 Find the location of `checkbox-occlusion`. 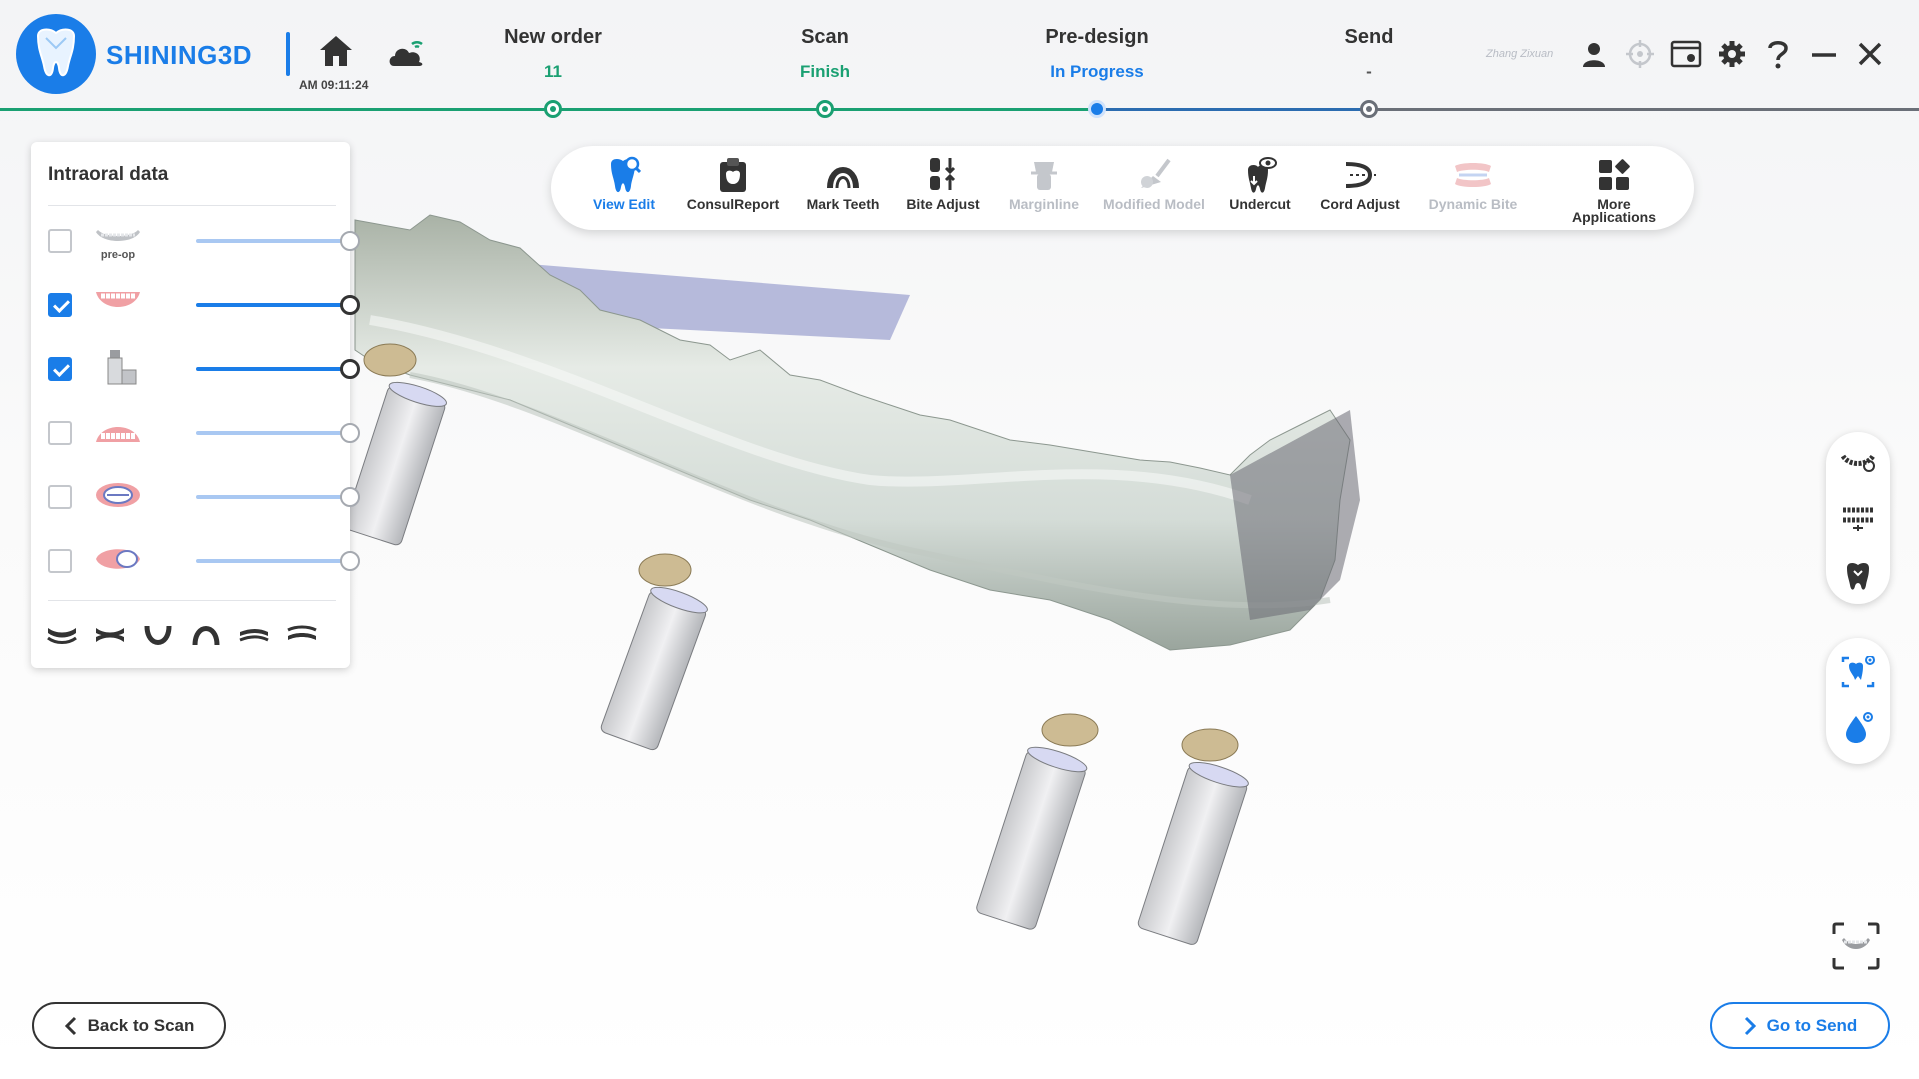

checkbox-occlusion is located at coordinates (60, 561).